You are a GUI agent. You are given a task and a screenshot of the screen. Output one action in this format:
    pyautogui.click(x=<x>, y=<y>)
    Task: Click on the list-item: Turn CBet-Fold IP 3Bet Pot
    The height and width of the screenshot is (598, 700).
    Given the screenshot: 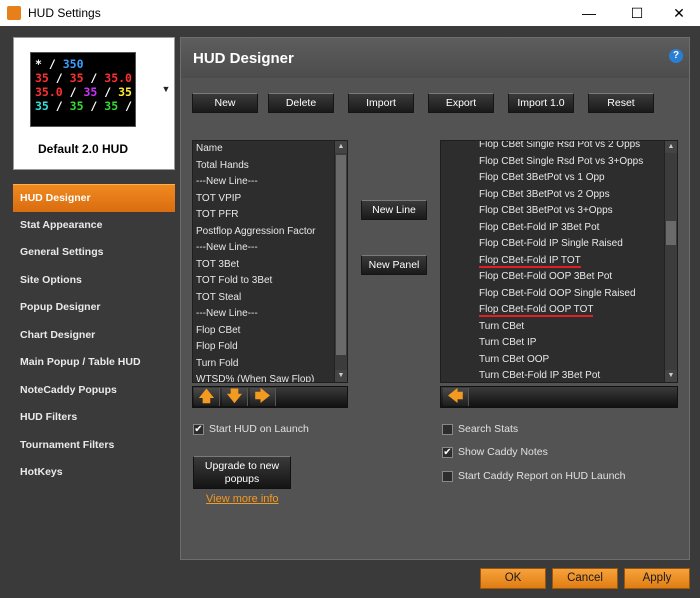 What is the action you would take?
    pyautogui.click(x=576, y=375)
    